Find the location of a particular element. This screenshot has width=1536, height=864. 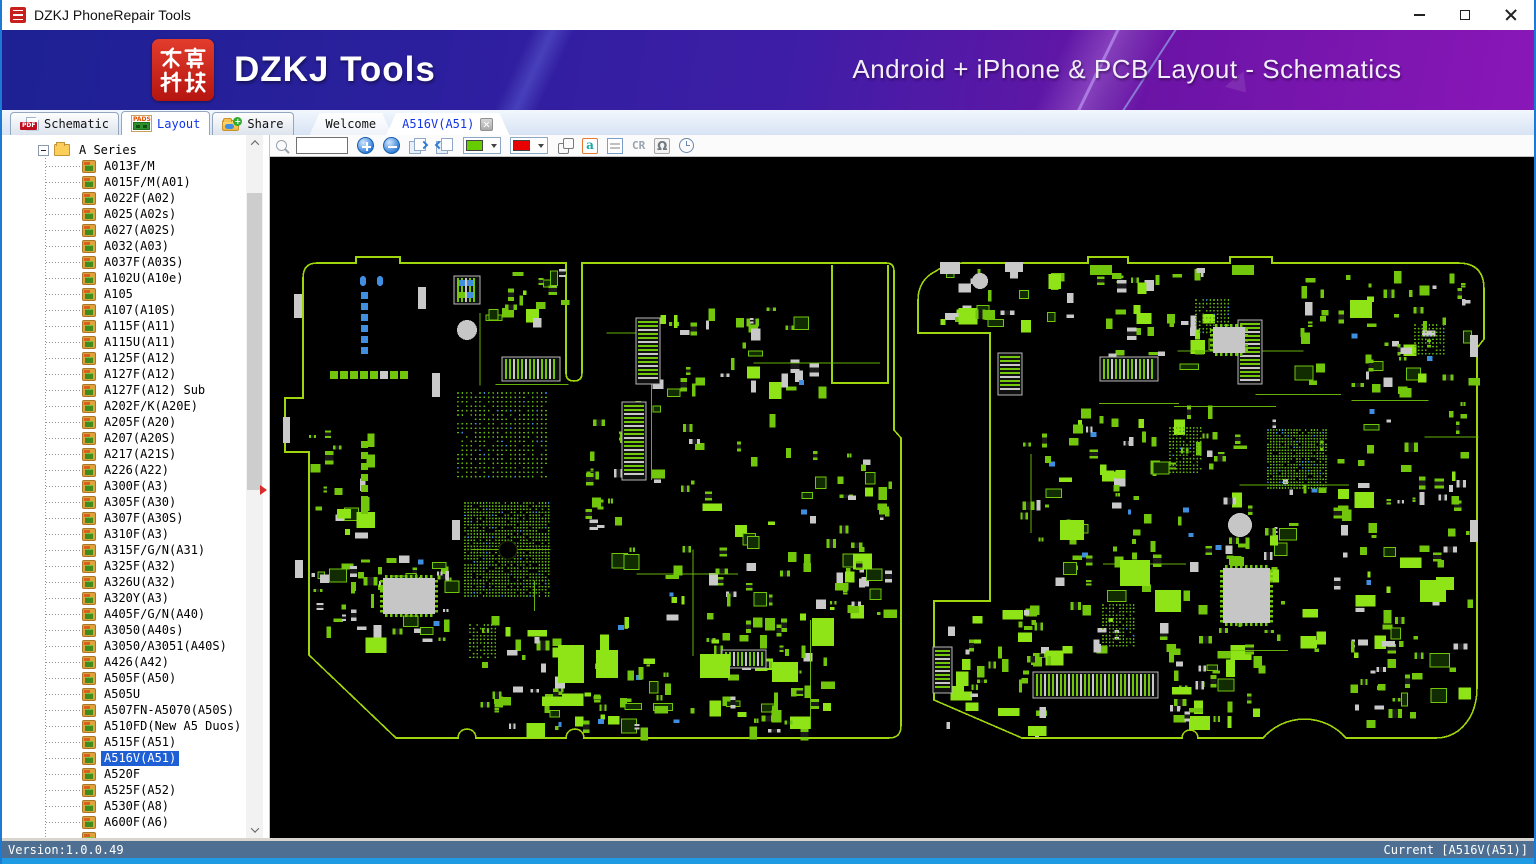

tree-expander-icon is located at coordinates (43, 150).